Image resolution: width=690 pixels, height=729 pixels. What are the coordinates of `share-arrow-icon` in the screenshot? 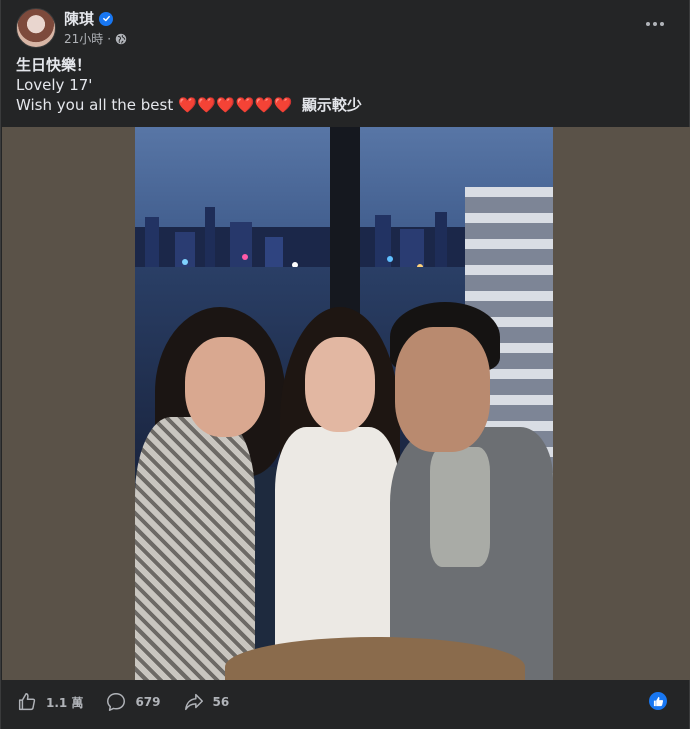 It's located at (193, 702).